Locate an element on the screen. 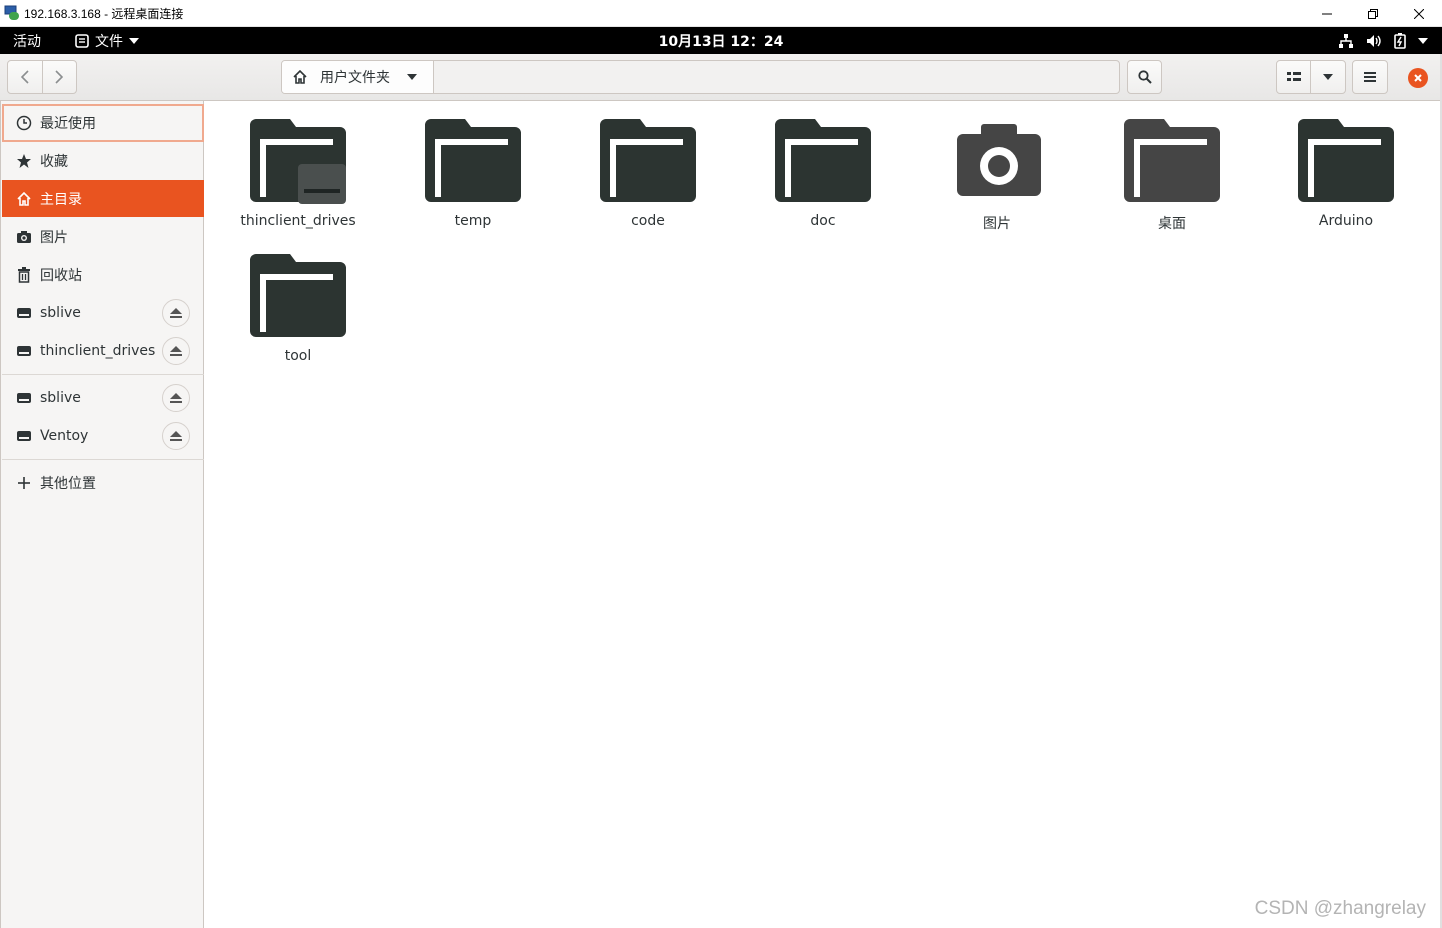  file-item-tool: tool is located at coordinates (298, 308).